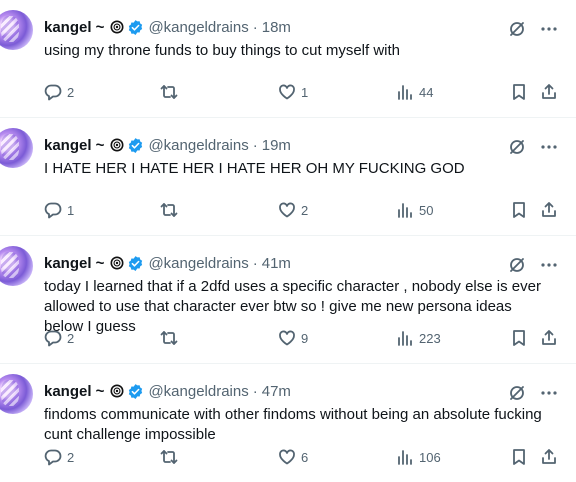 The height and width of the screenshot is (482, 576). Describe the element at coordinates (305, 338) in the screenshot. I see `like-count: 9` at that location.